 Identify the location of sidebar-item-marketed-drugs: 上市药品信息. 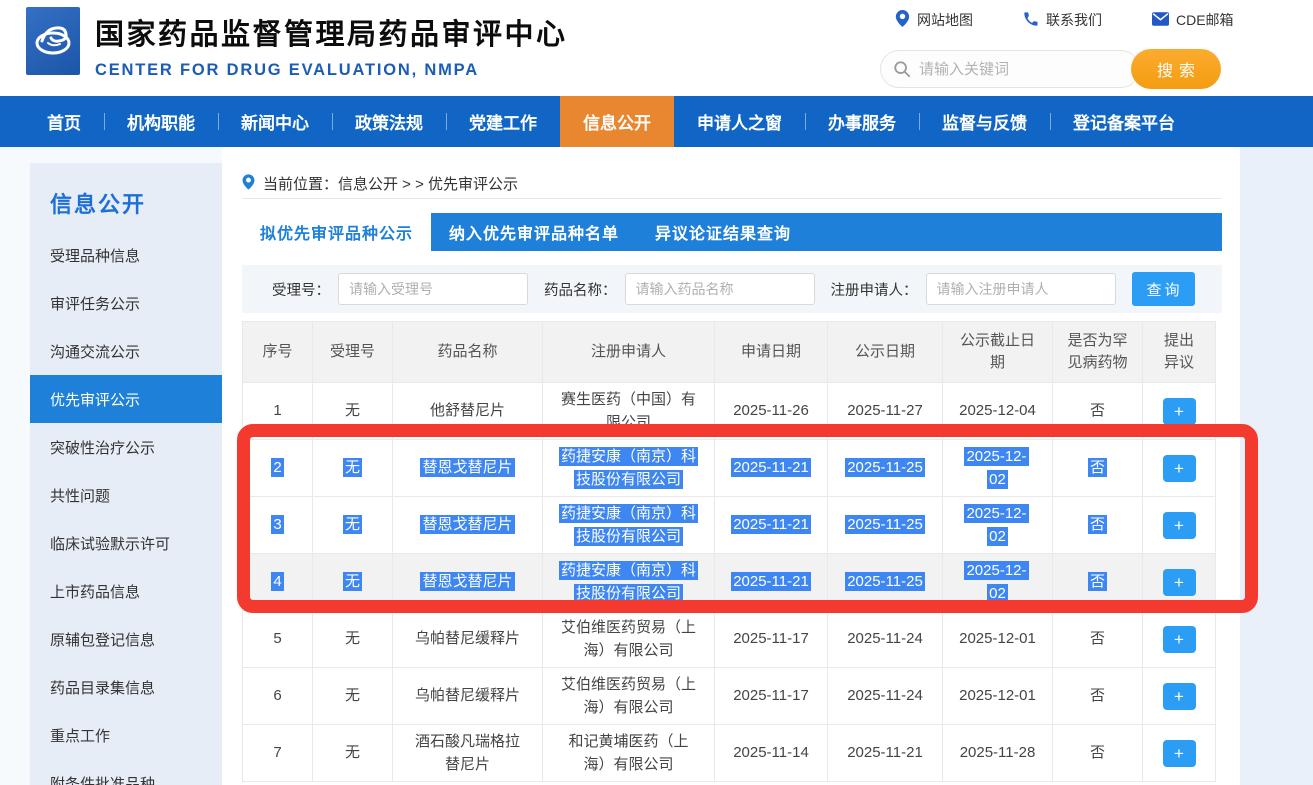
(126, 591).